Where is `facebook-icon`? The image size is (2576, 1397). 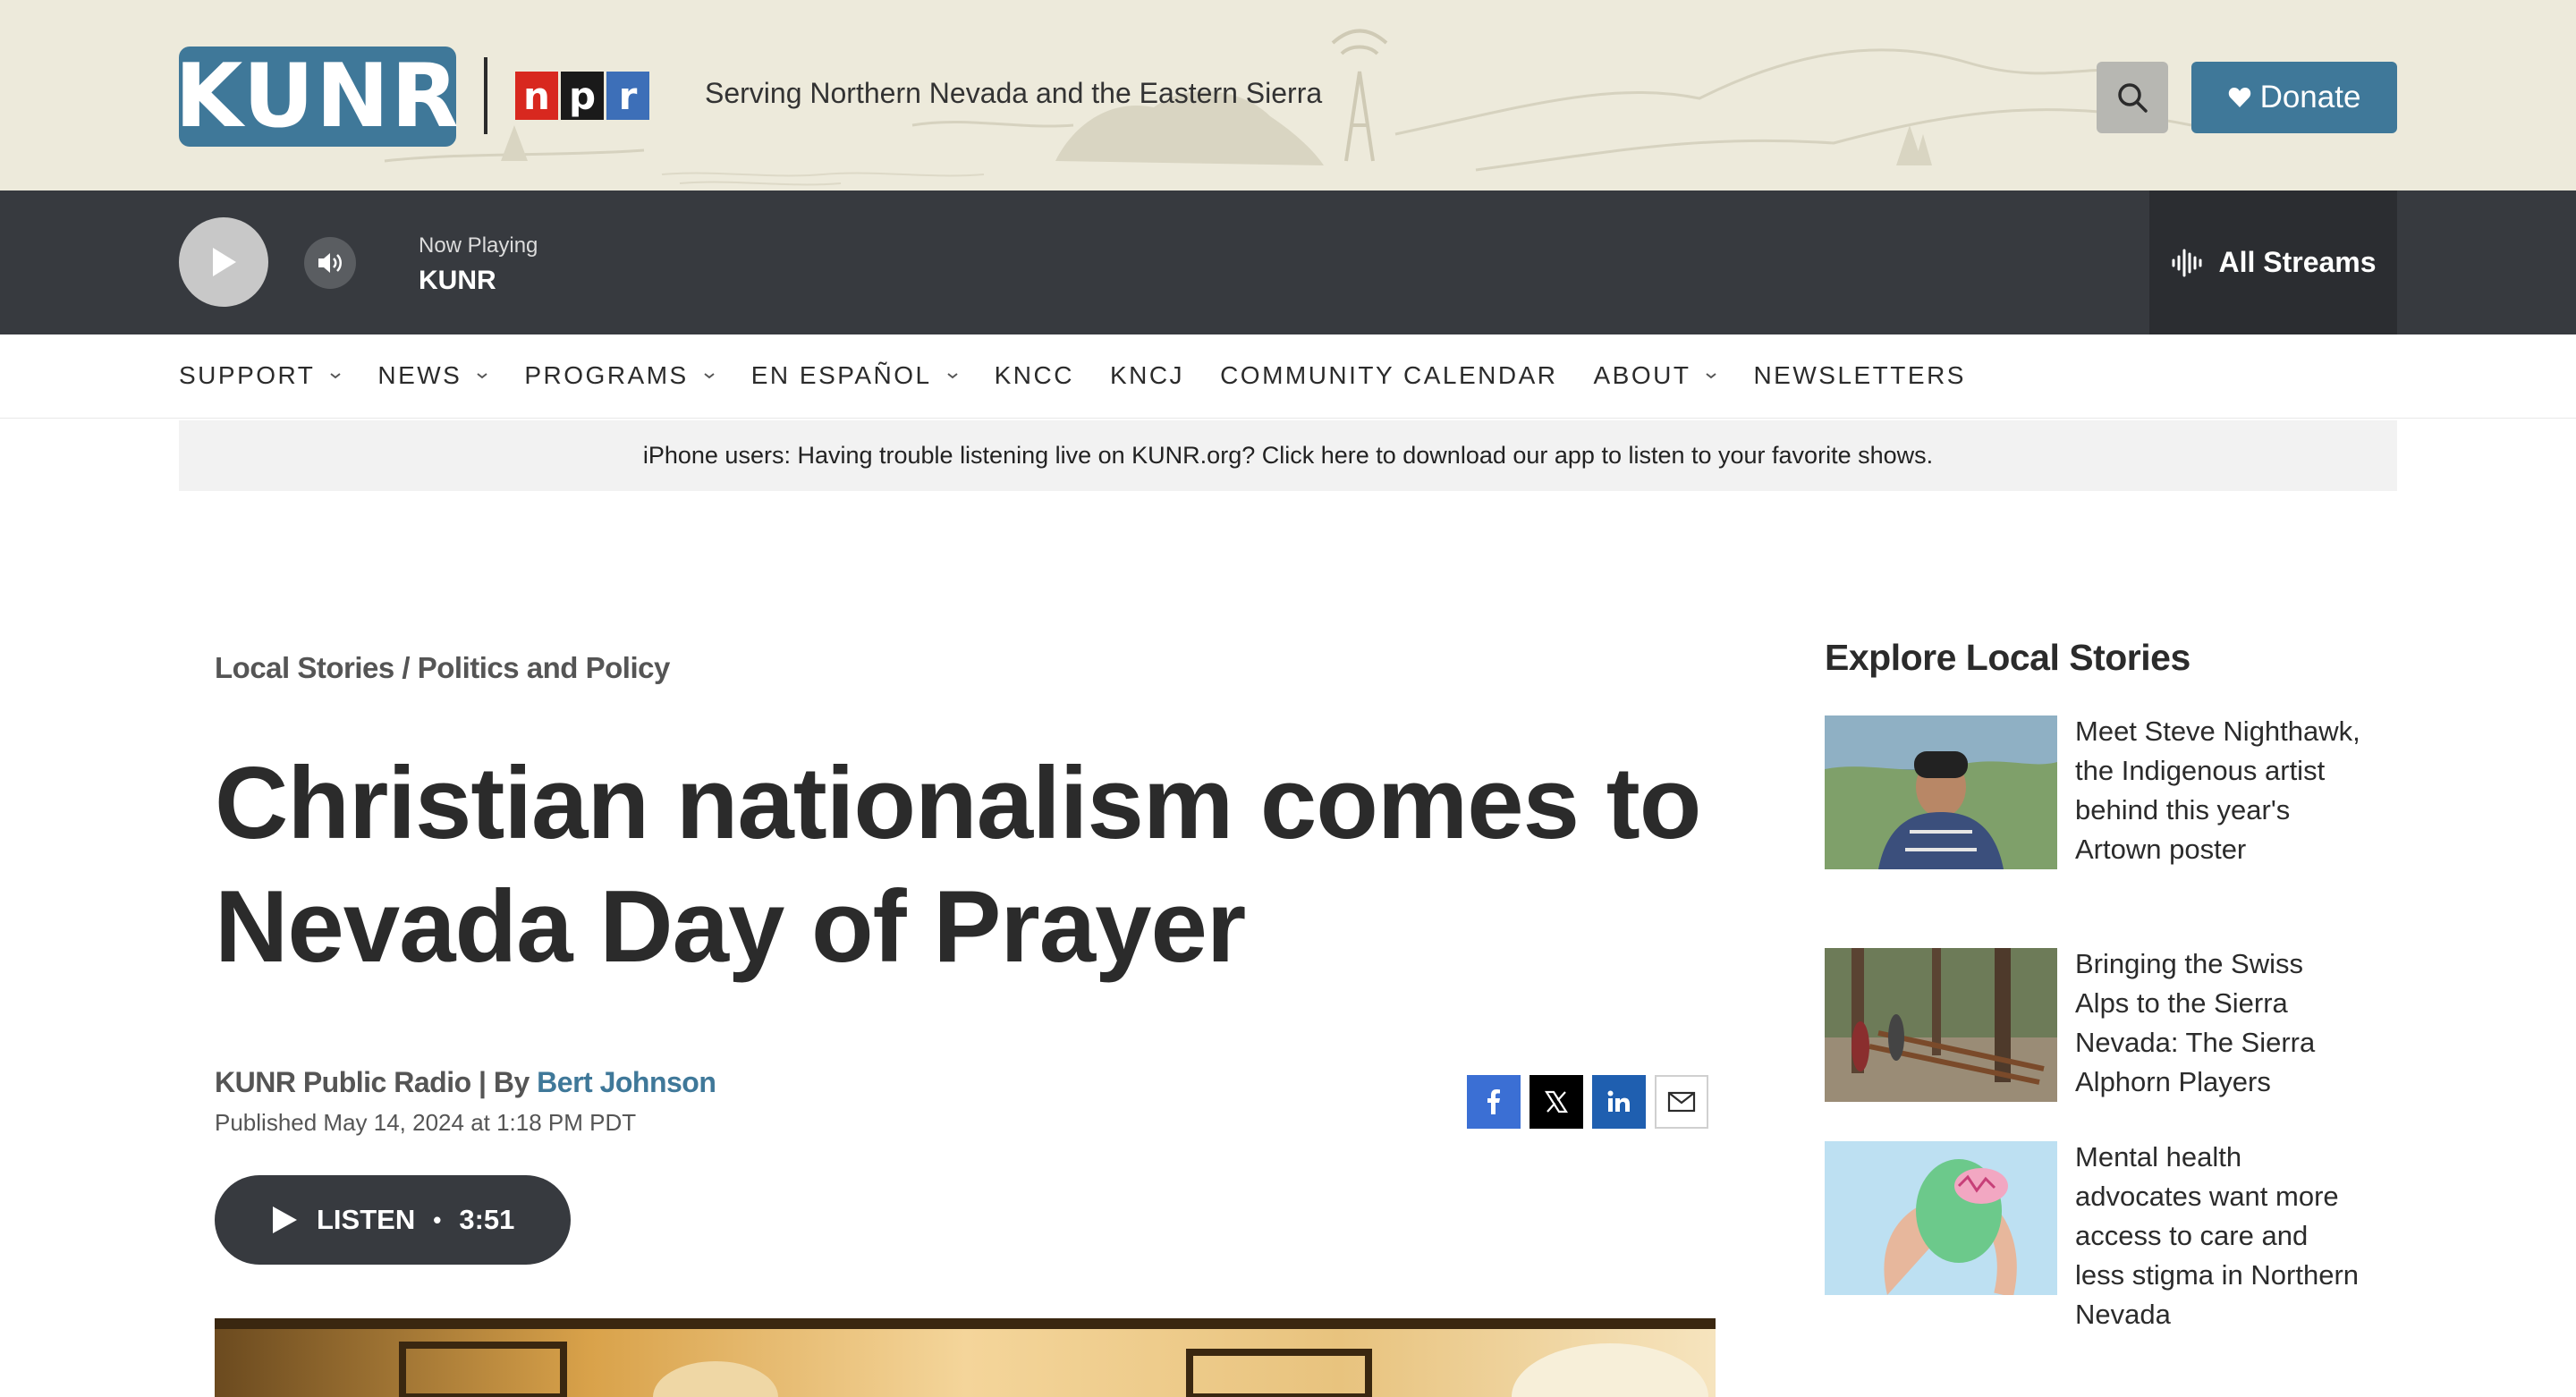 facebook-icon is located at coordinates (1493, 1102).